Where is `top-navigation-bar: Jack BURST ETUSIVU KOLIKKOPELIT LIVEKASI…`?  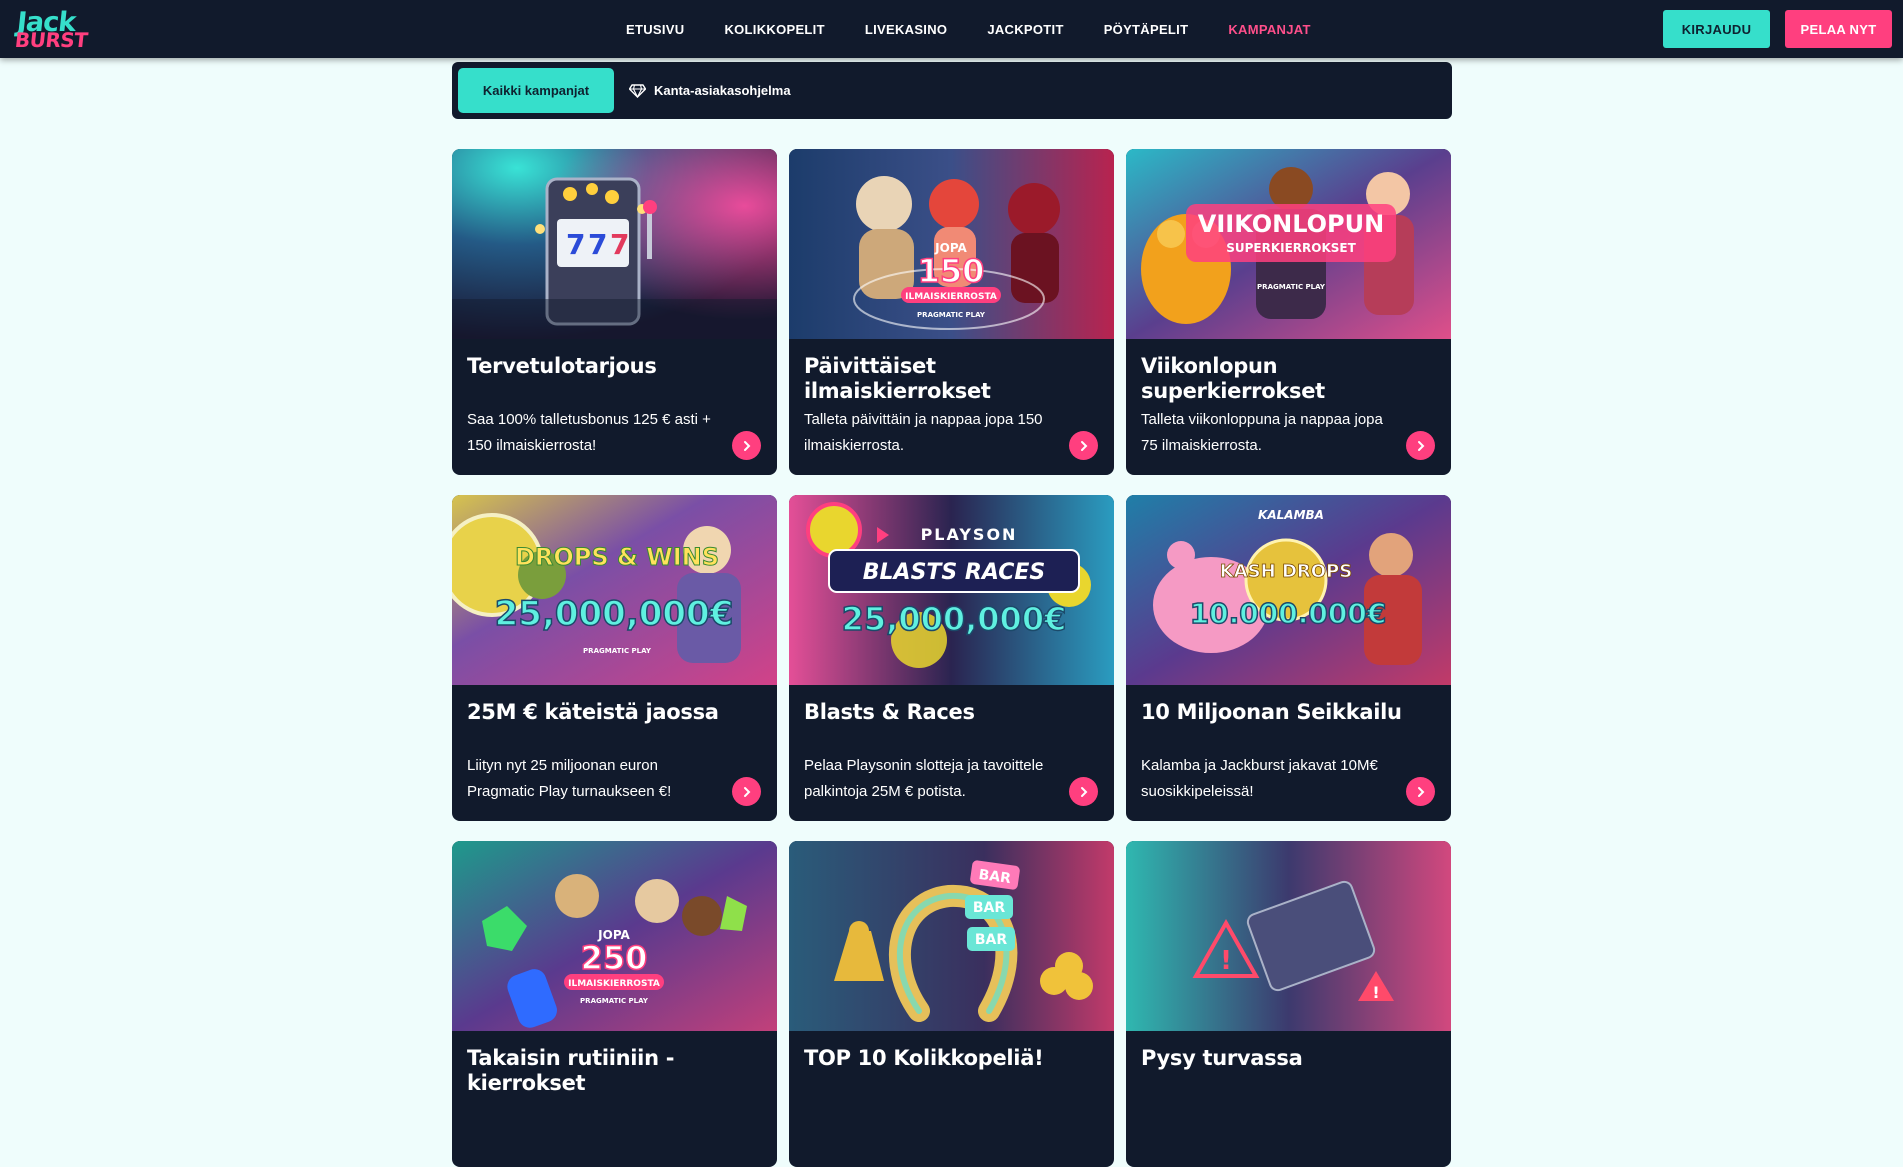
top-navigation-bar: Jack BURST ETUSIVU KOLIKKOPELIT LIVEKASI… is located at coordinates (951, 29).